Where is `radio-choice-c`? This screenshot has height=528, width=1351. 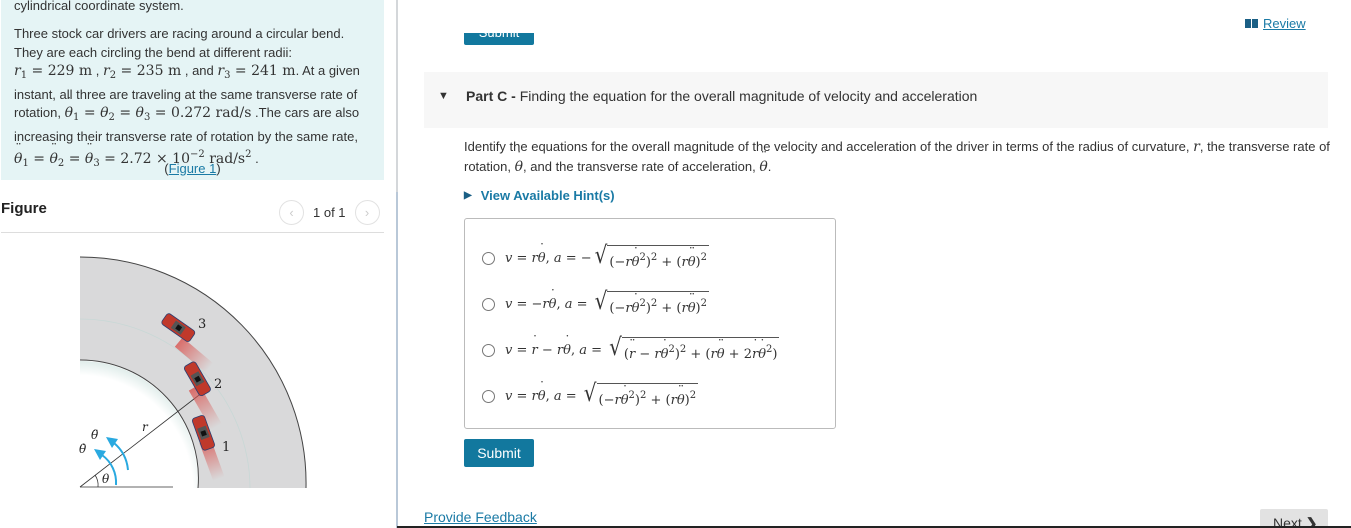 radio-choice-c is located at coordinates (488, 350).